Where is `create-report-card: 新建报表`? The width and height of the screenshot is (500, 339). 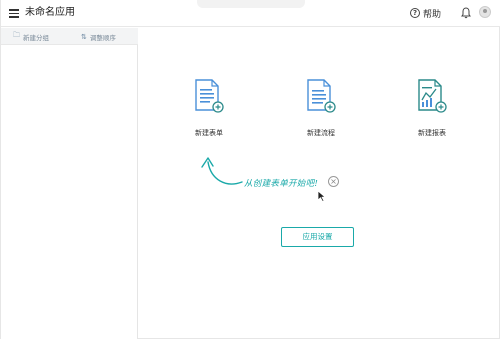
create-report-card: 新建报表 is located at coordinates (432, 115).